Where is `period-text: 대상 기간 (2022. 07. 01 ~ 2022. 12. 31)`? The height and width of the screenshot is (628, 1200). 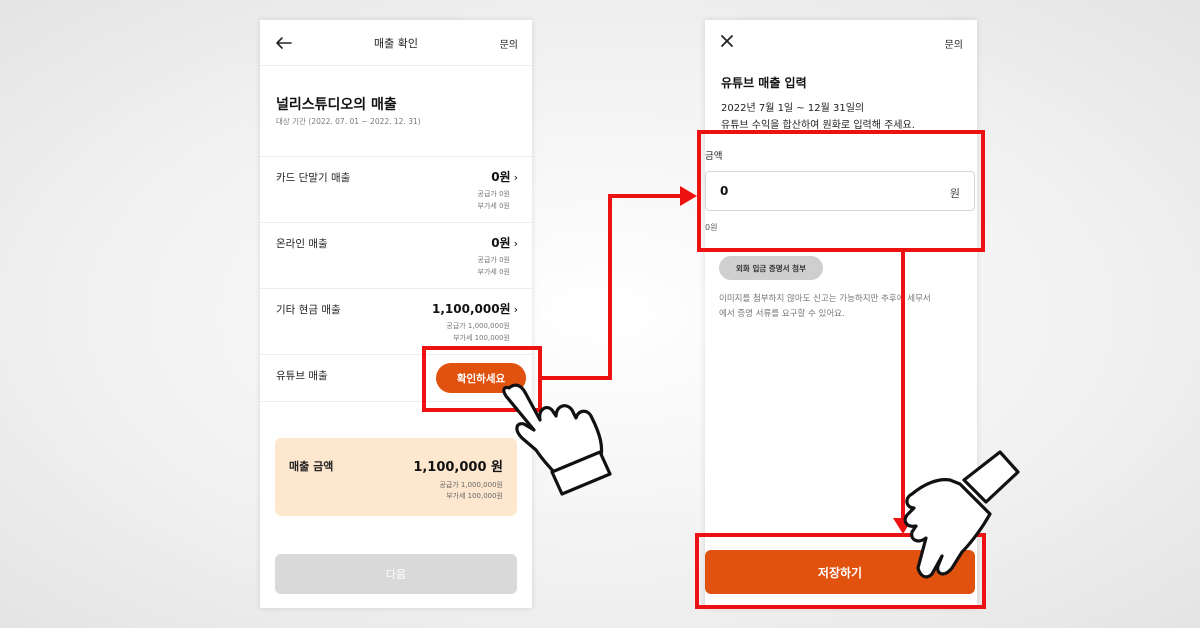 period-text: 대상 기간 (2022. 07. 01 ~ 2022. 12. 31) is located at coordinates (348, 121).